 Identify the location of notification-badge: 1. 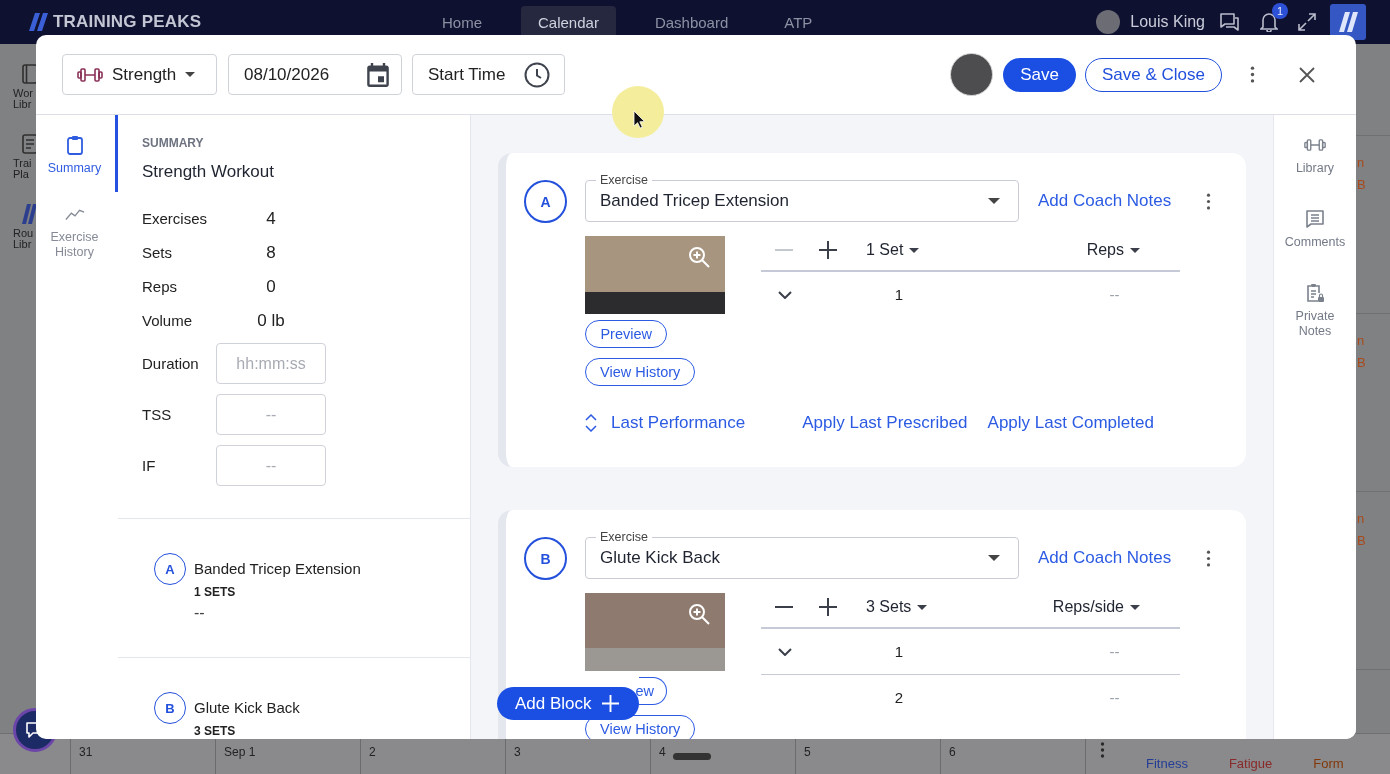
(1280, 11).